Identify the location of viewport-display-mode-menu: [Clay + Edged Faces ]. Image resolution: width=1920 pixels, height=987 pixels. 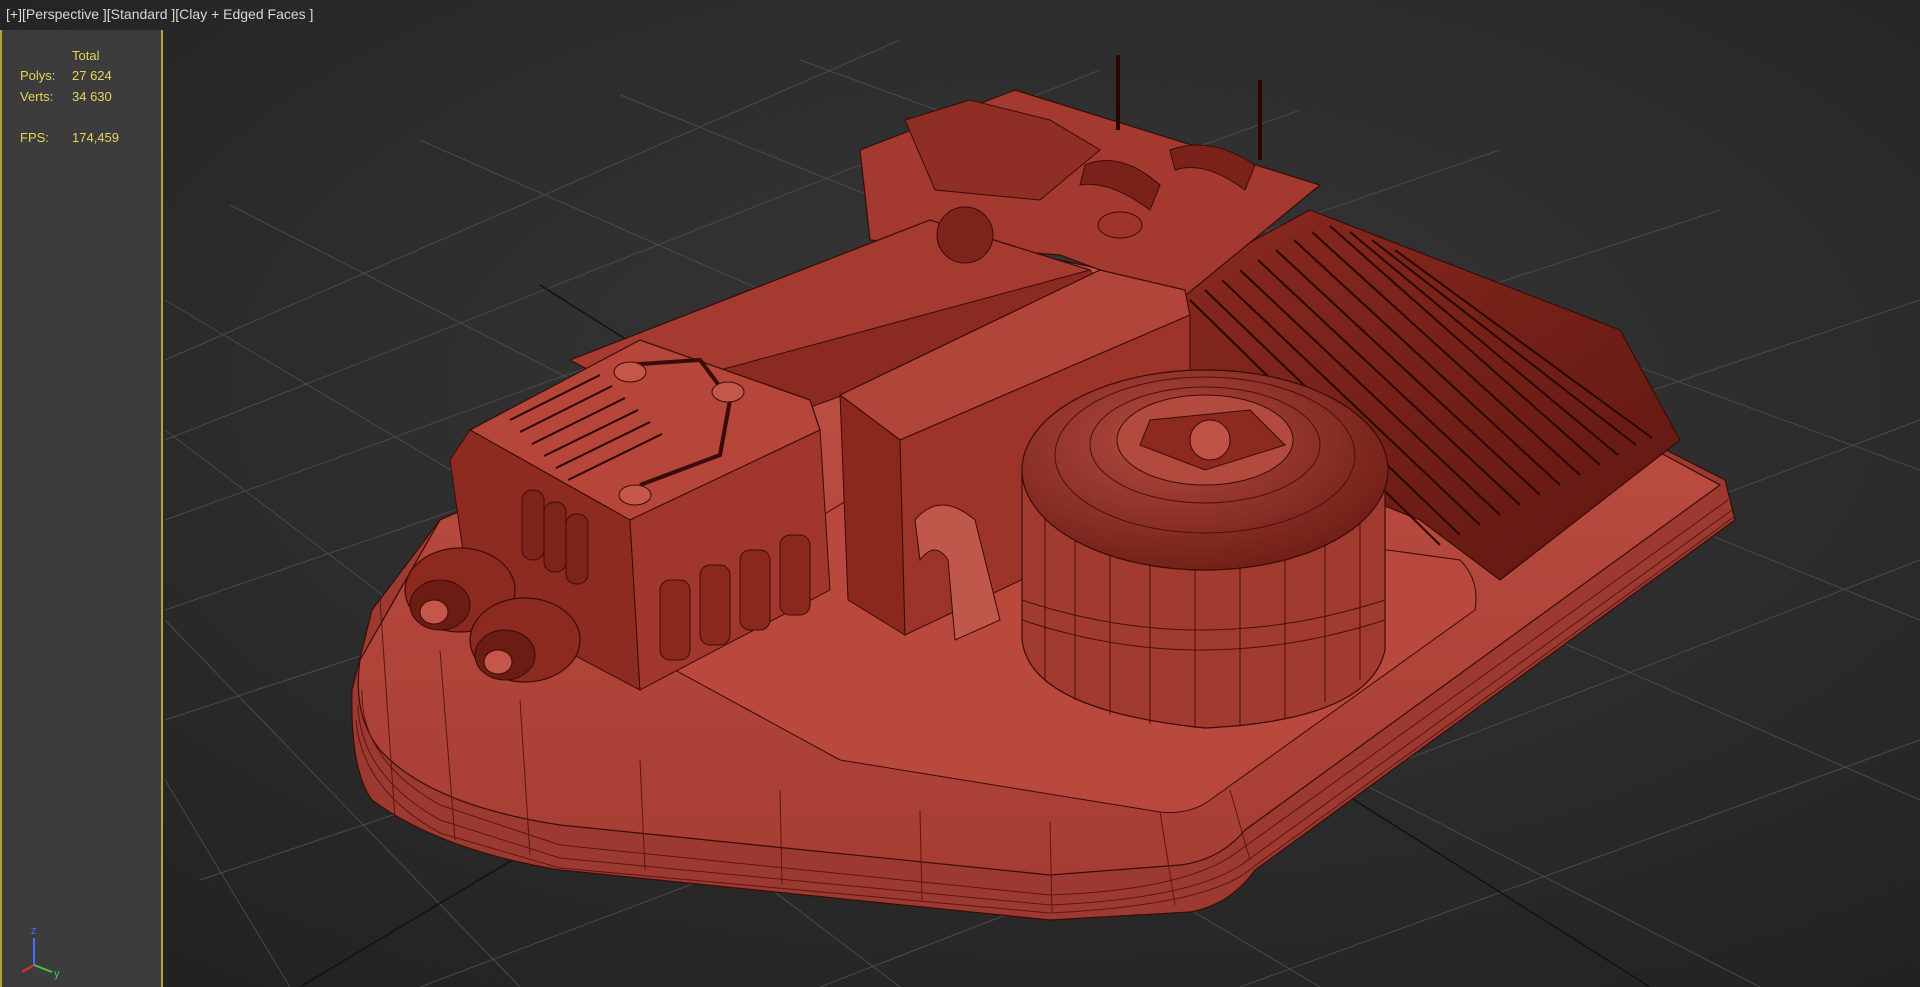
(244, 14).